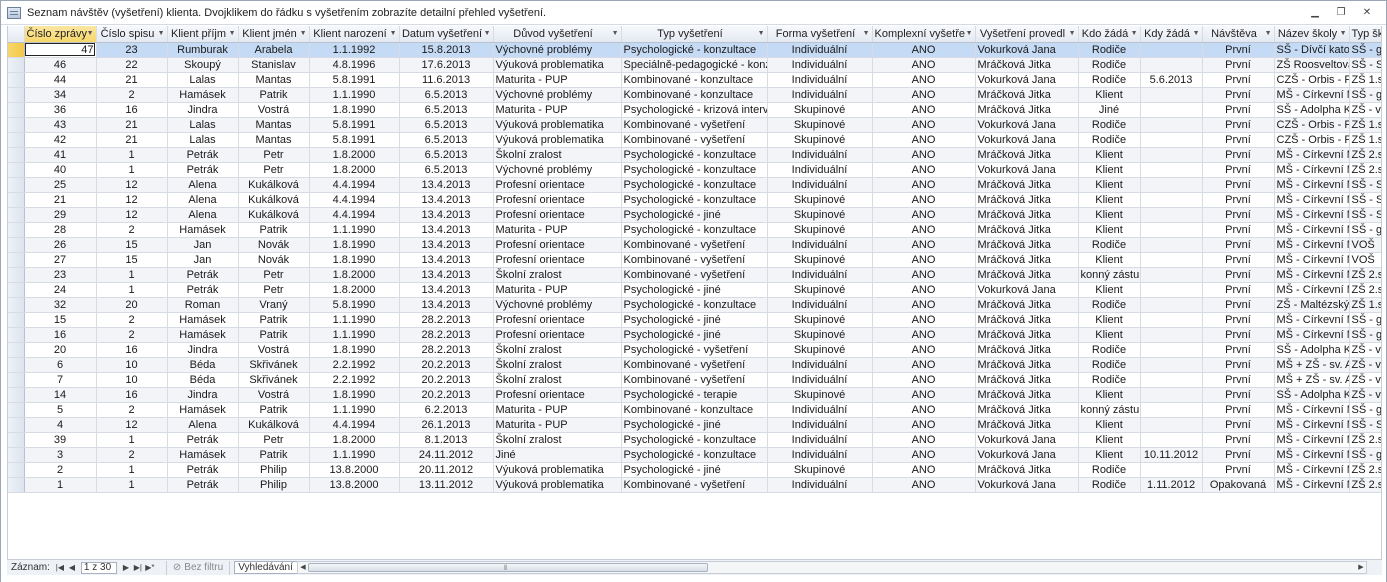  Describe the element at coordinates (694, 110) in the screenshot. I see `table-cell: Psychologické - krizová interve` at that location.